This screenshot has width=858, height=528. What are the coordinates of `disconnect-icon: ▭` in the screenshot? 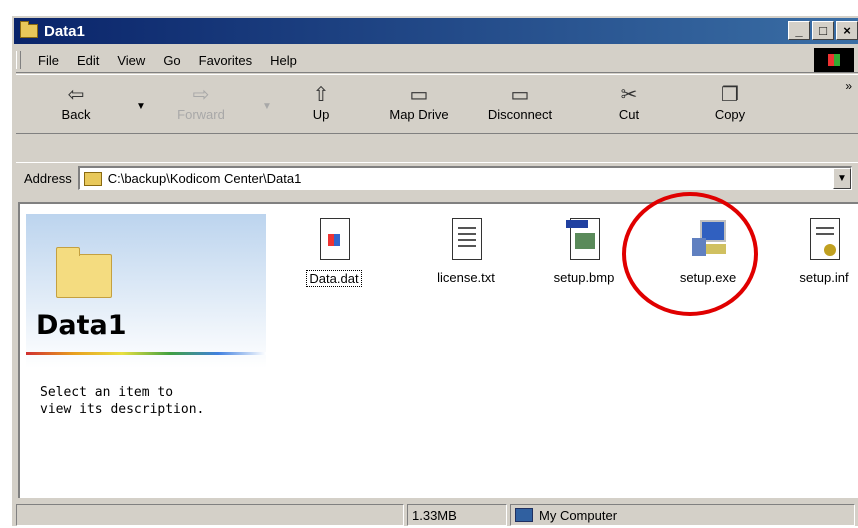 It's located at (520, 95).